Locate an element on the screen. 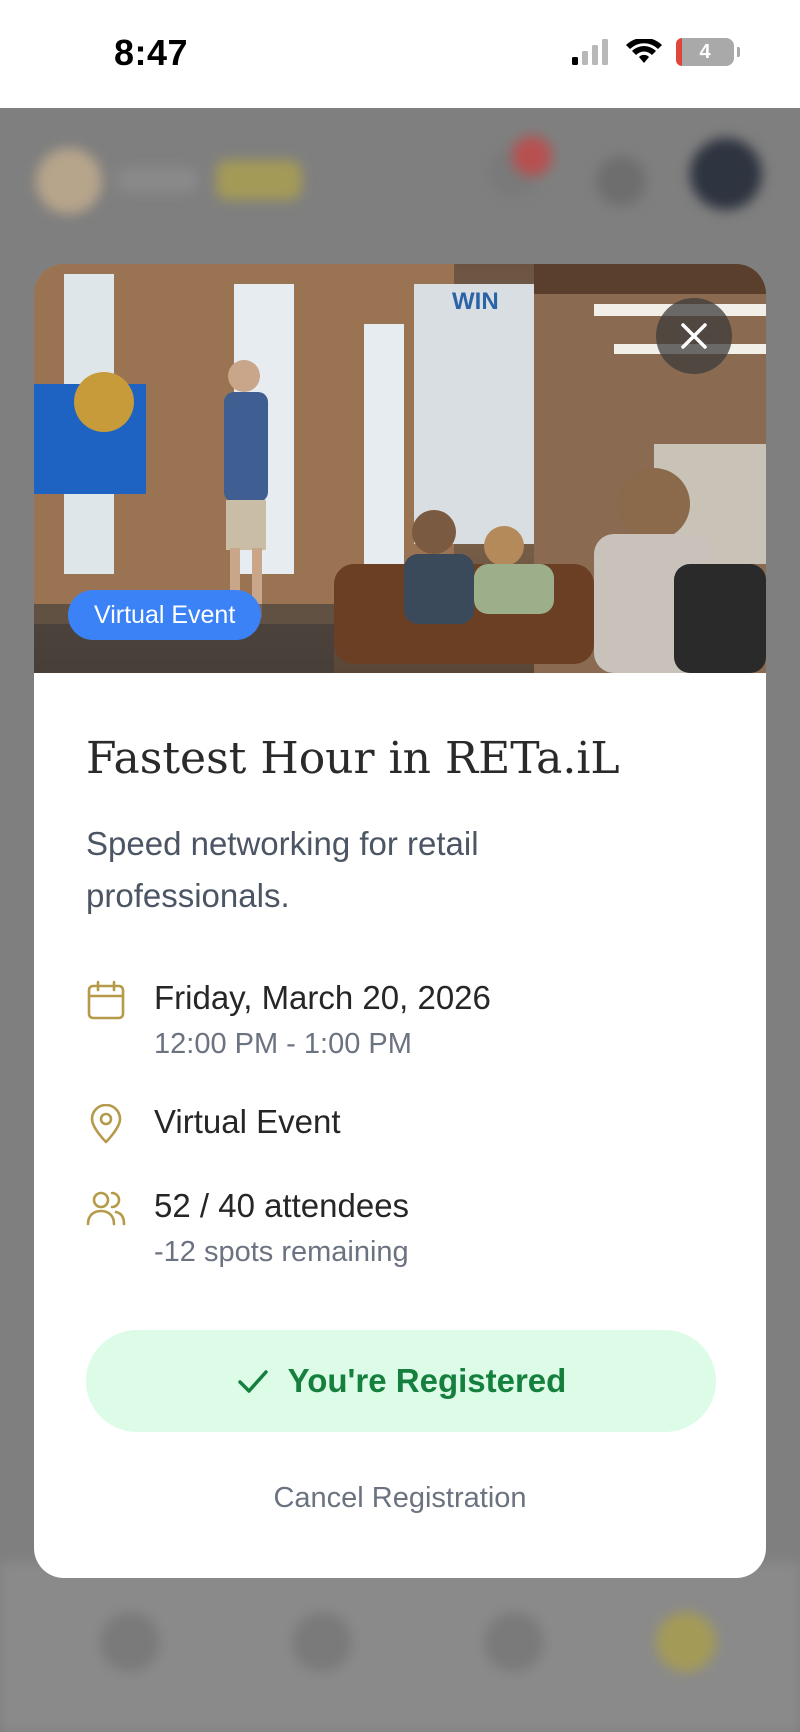  close-icon is located at coordinates (694, 336).